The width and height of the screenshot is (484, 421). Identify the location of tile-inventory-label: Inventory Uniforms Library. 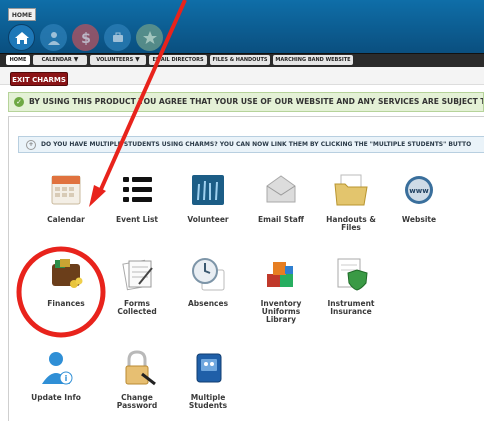
(281, 311).